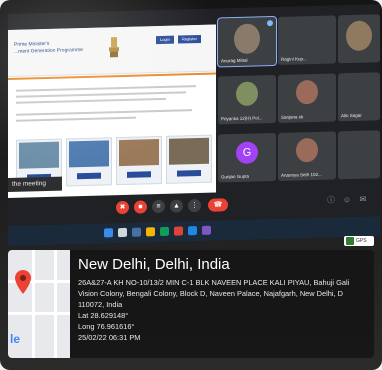  Describe the element at coordinates (189, 39) in the screenshot. I see `site-register-button: Register` at that location.